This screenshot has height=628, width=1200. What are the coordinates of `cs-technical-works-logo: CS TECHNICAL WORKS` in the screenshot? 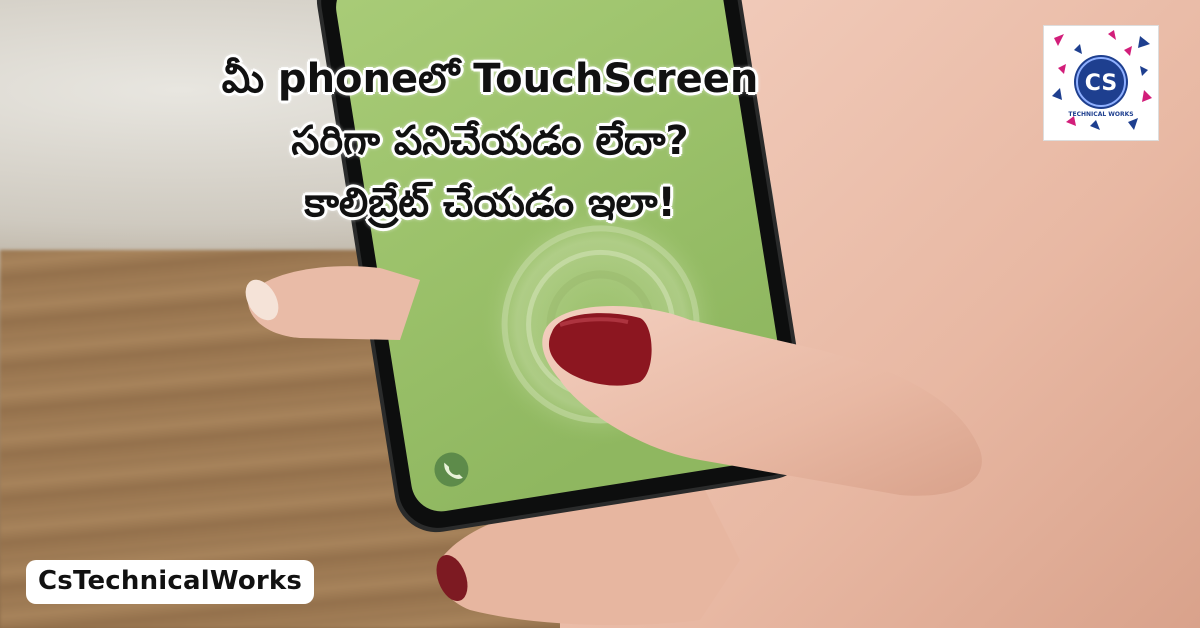 It's located at (1101, 83).